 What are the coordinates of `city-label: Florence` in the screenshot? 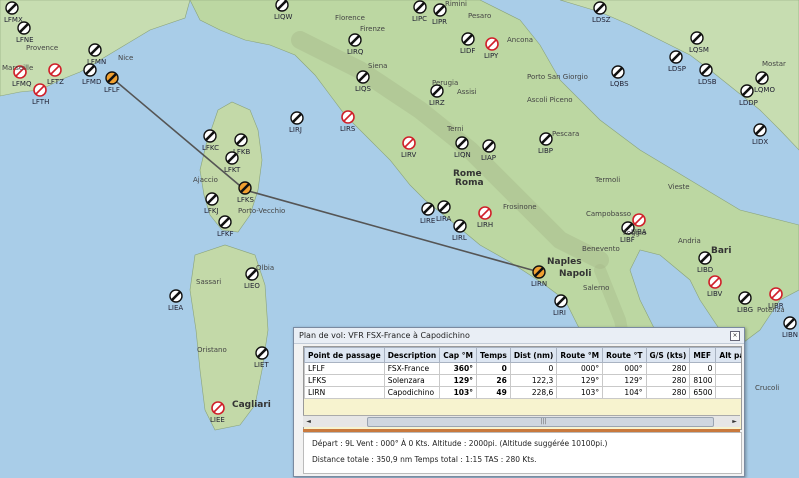 It's located at (350, 18).